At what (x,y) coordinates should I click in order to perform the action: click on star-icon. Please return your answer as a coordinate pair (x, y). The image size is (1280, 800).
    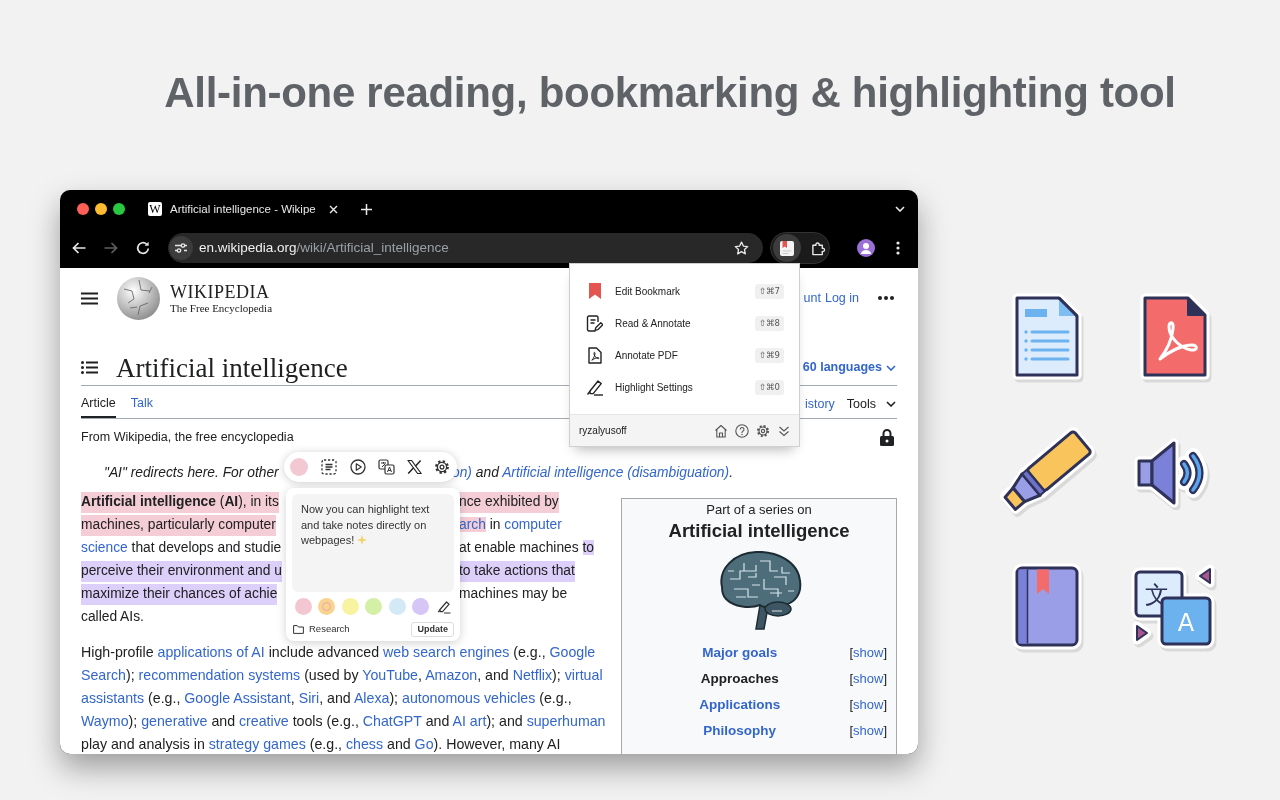
    Looking at the image, I should click on (741, 248).